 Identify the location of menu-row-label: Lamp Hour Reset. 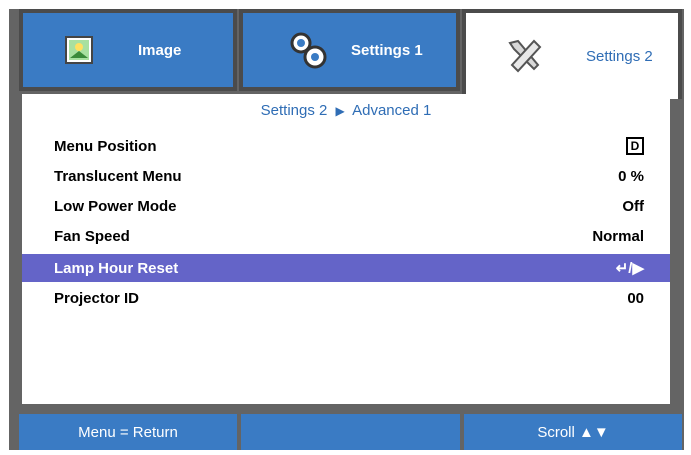
(116, 268).